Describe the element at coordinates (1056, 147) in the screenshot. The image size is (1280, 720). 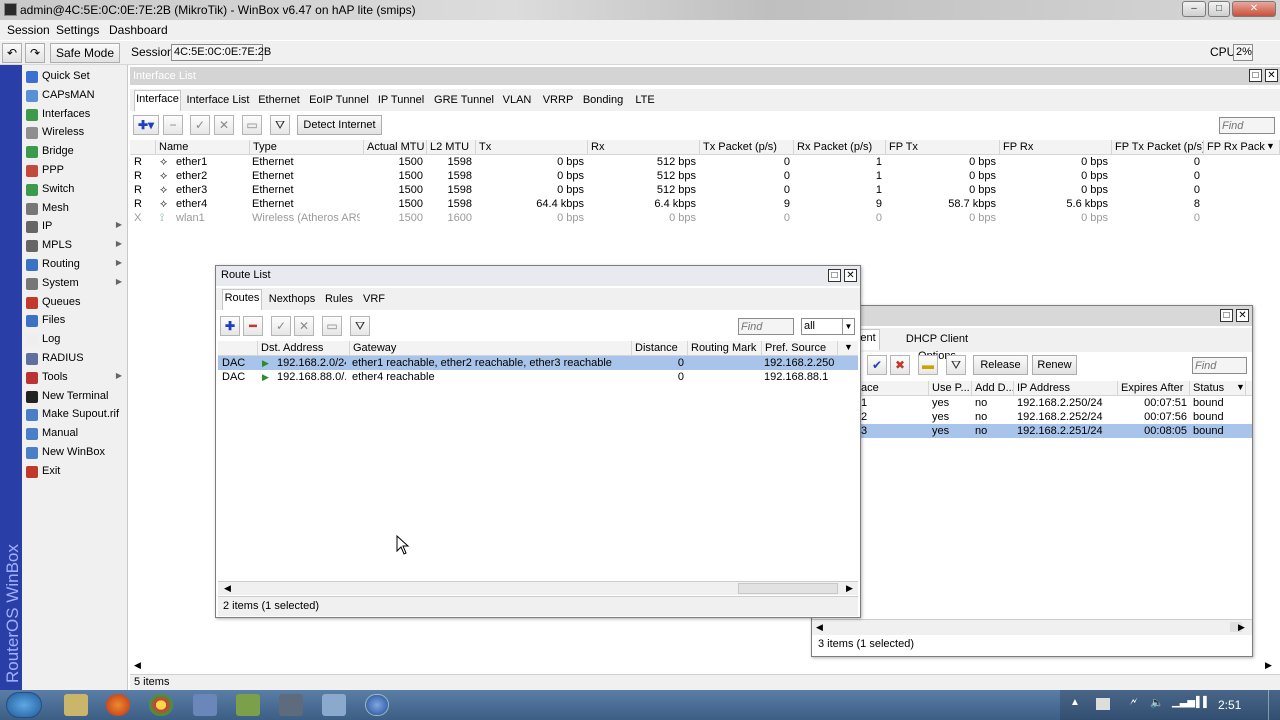
I see `interface-col-fp-rx: FP Rx` at that location.